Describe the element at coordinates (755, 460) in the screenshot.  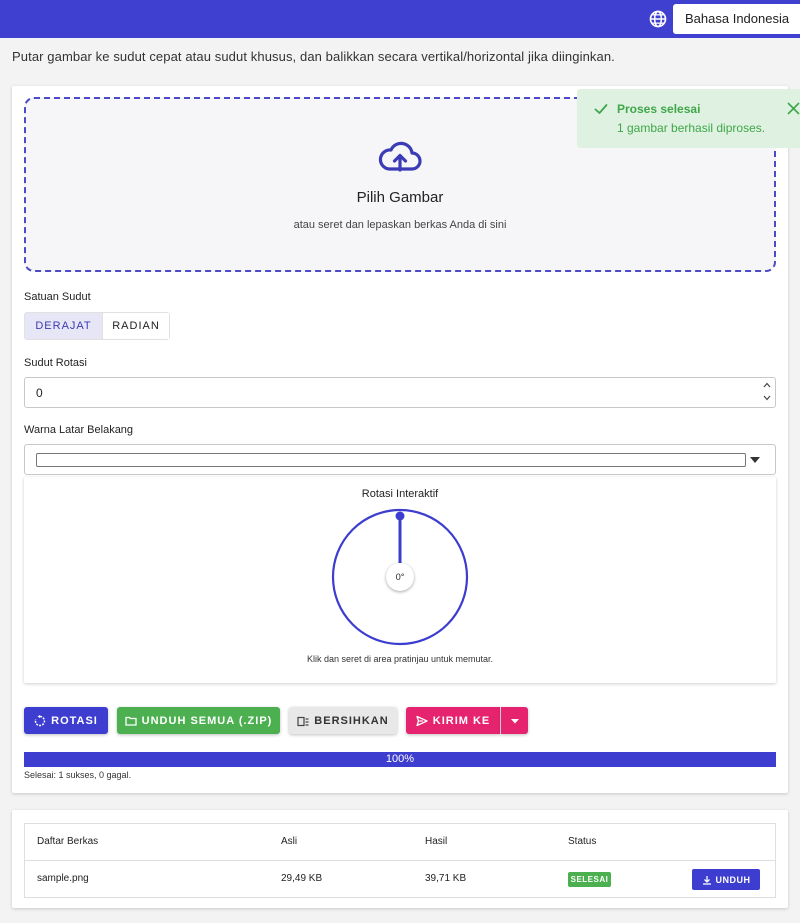
I see `chevron-down-icon` at that location.